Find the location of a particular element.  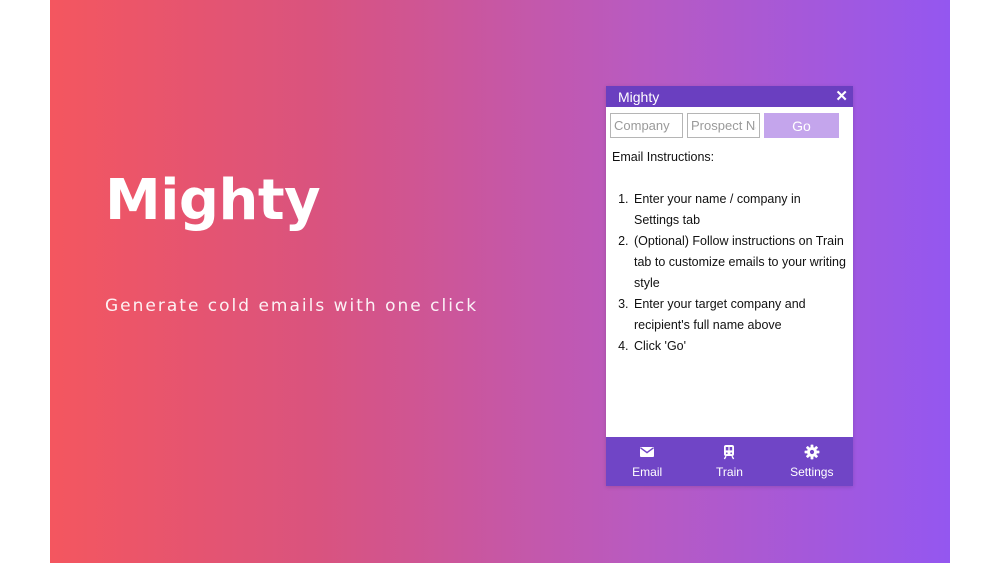

prospect-name-input is located at coordinates (723, 125).